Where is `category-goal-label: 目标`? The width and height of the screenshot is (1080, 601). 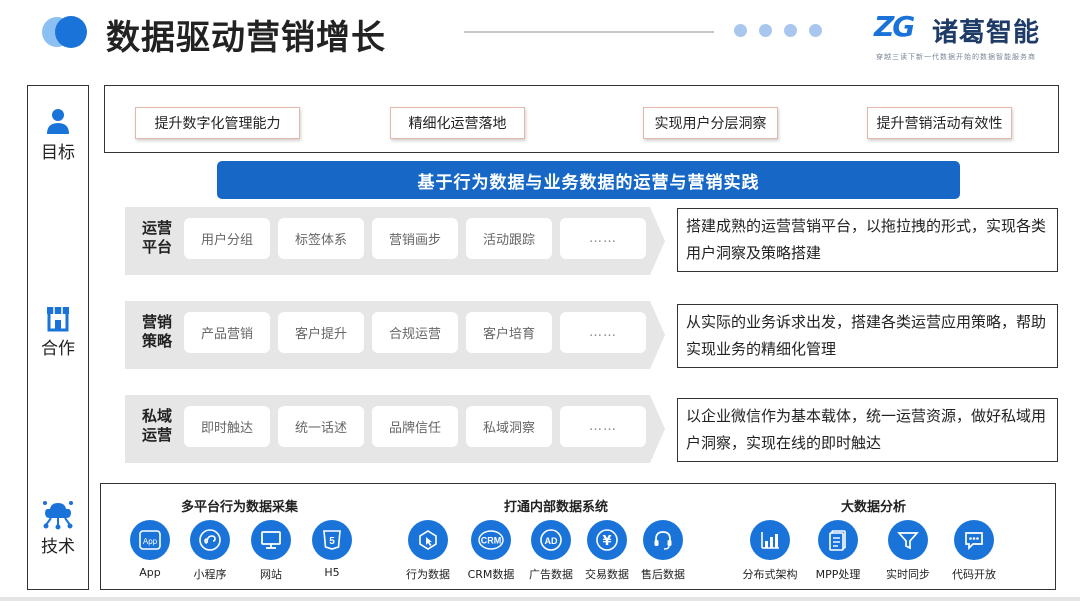
category-goal-label: 目标 is located at coordinates (58, 153).